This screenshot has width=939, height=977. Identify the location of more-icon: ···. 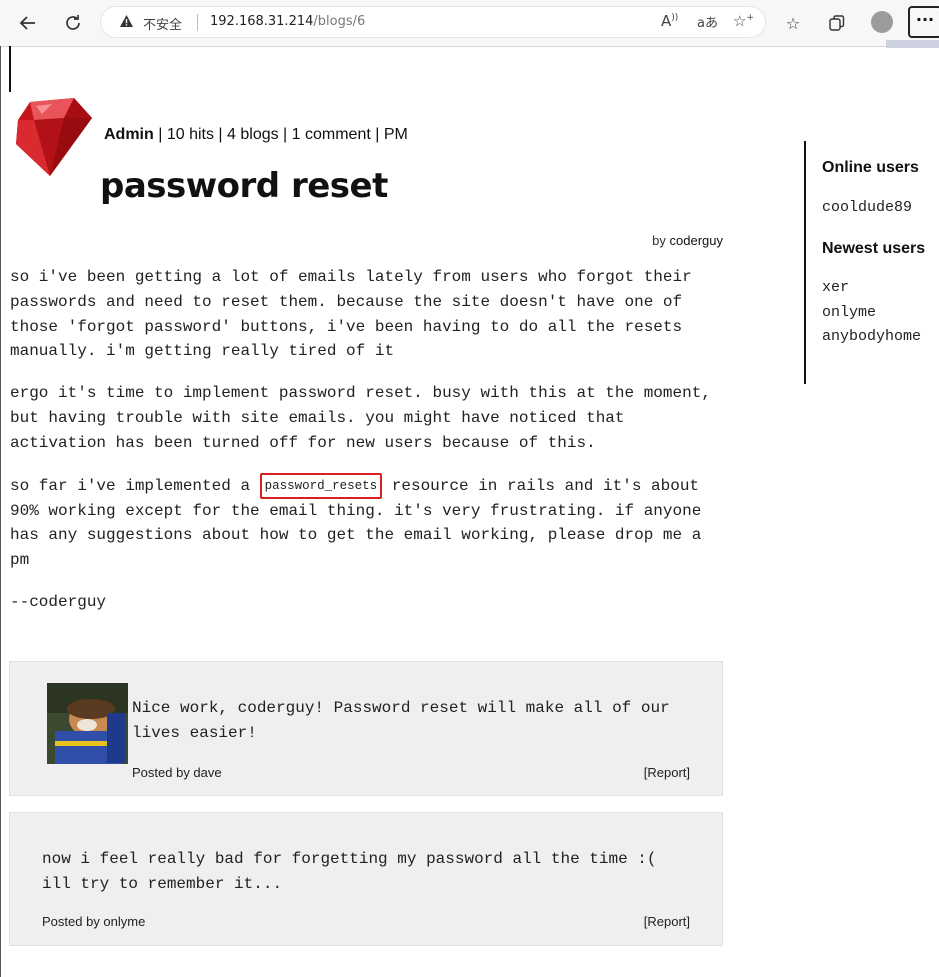
(923, 22).